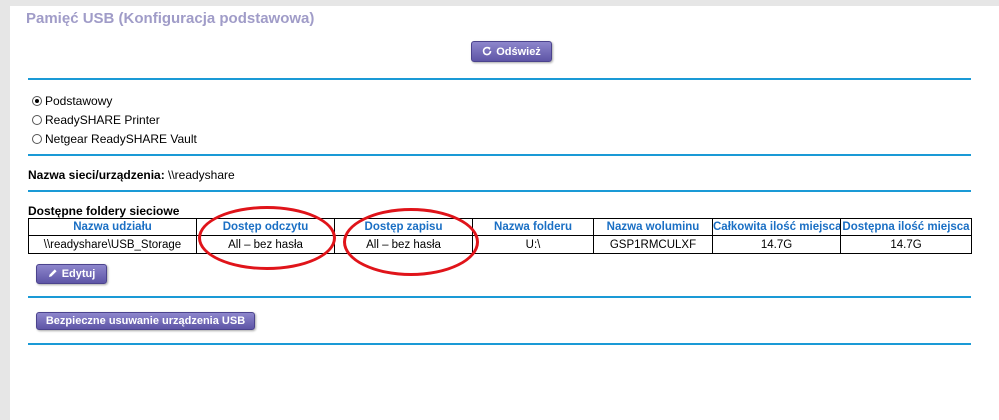 The image size is (999, 420). Describe the element at coordinates (37, 120) in the screenshot. I see `radio-printer` at that location.